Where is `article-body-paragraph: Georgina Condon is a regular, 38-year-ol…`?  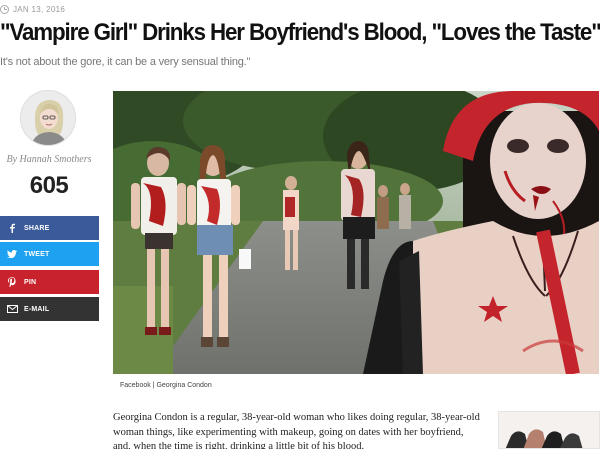
article-body-paragraph: Georgina Condon is a regular, 38-year-ol… is located at coordinates (296, 430).